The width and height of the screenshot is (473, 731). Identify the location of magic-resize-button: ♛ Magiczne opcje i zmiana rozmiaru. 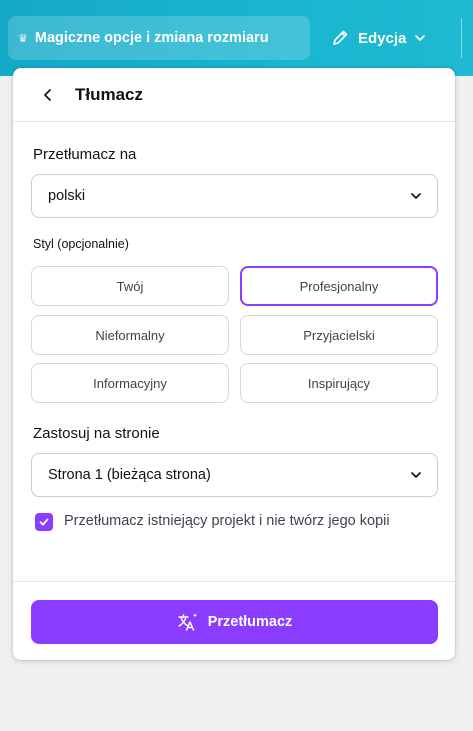
(159, 38).